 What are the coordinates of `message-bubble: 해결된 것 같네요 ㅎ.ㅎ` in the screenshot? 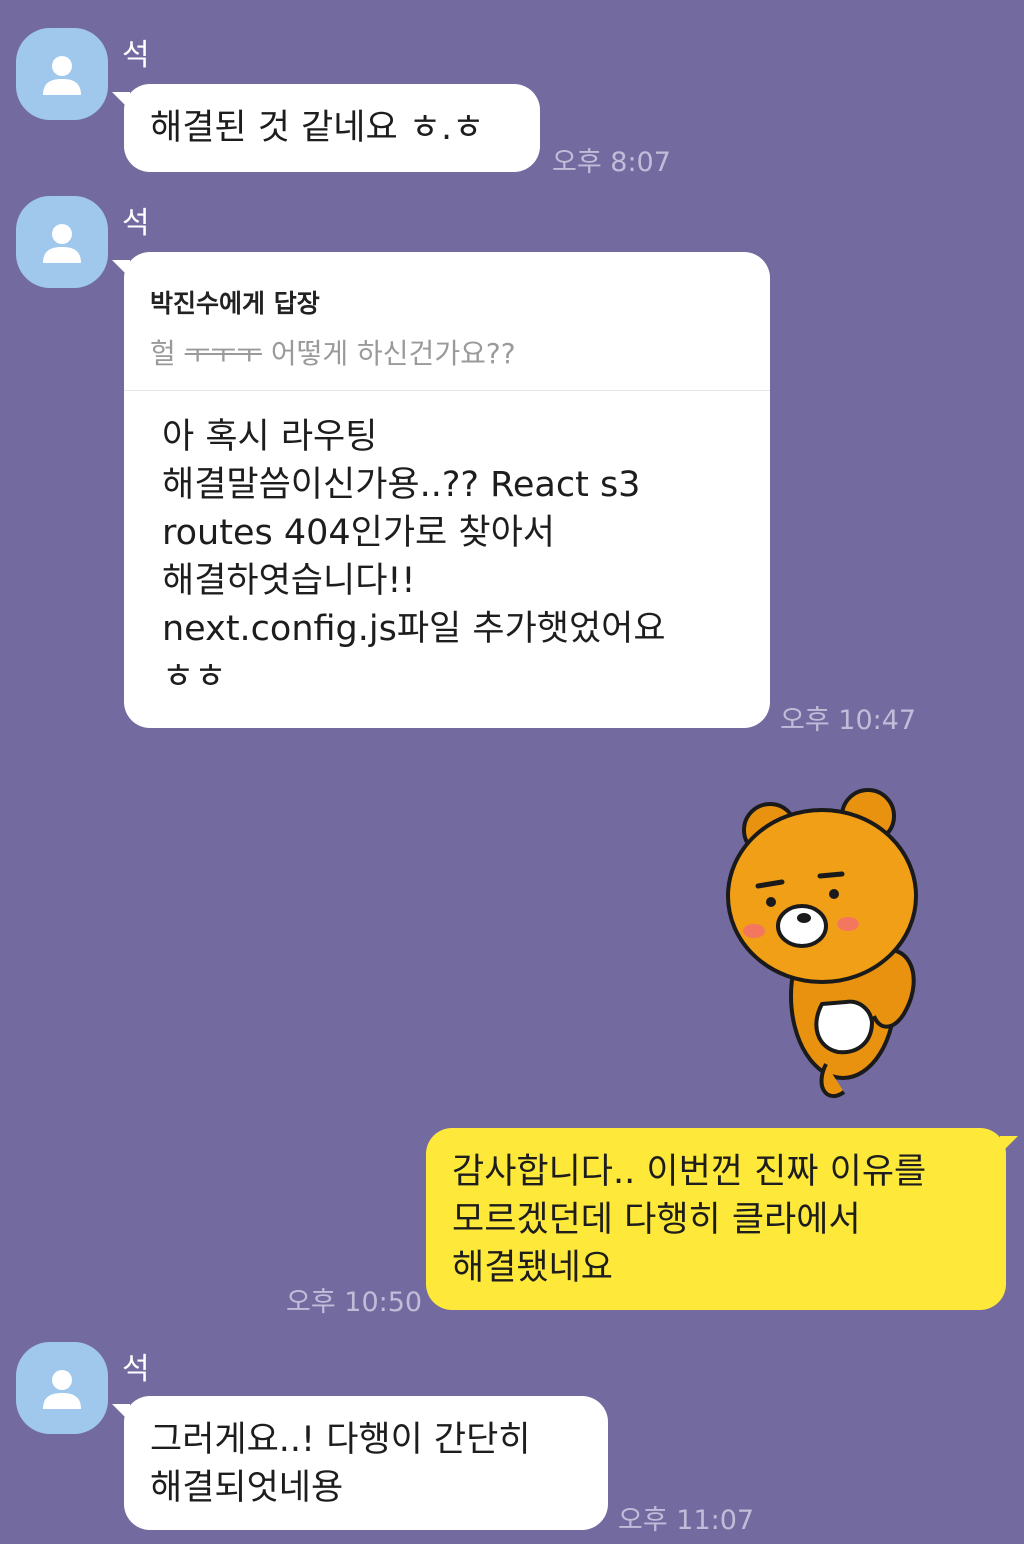 It's located at (326, 128).